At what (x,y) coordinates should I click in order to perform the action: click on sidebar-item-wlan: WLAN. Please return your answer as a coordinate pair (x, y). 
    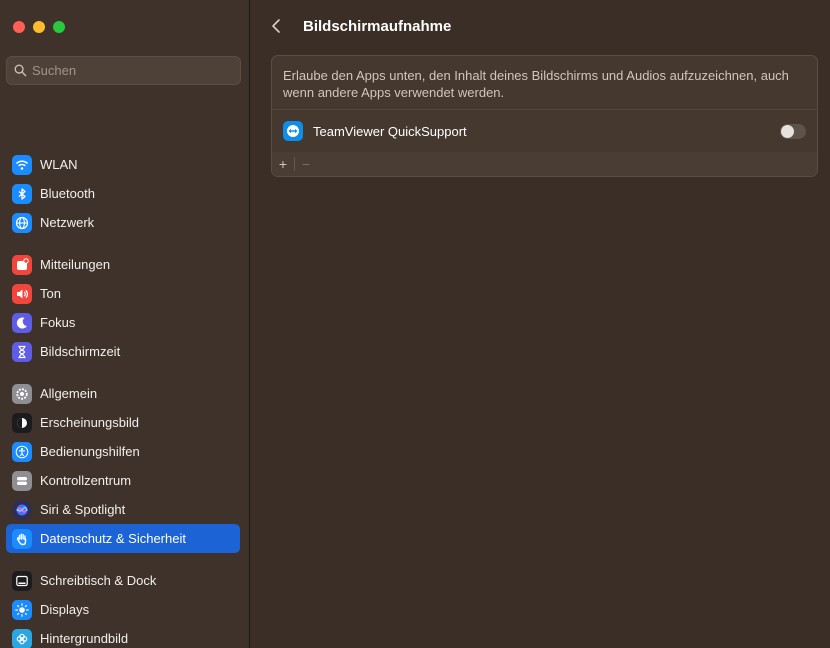
    Looking at the image, I should click on (123, 164).